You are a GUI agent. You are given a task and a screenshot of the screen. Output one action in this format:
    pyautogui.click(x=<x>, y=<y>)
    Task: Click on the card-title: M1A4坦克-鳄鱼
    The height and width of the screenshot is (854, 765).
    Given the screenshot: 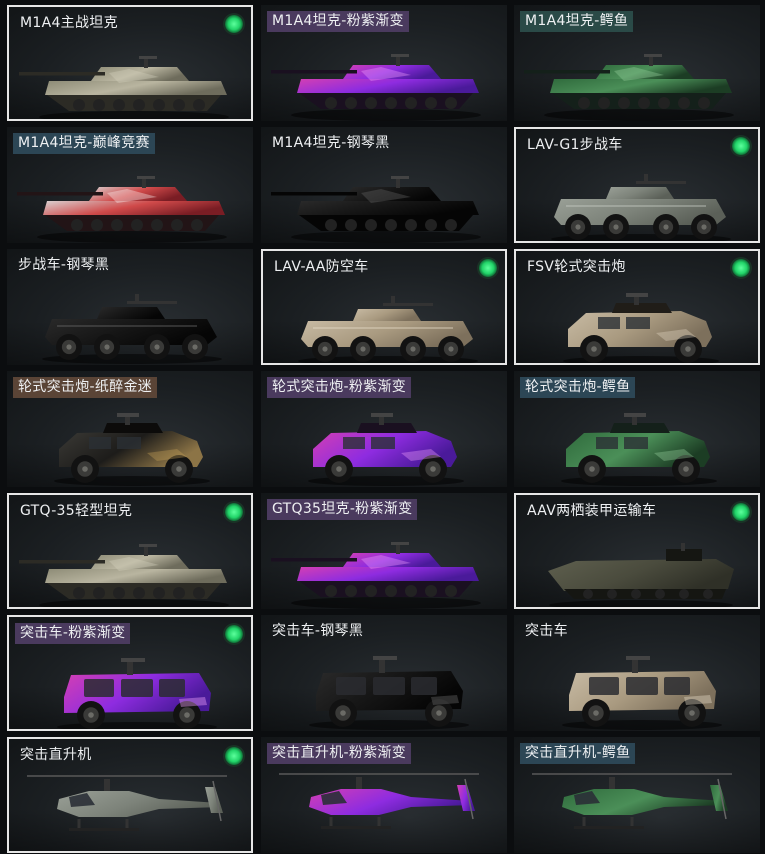 What is the action you would take?
    pyautogui.click(x=577, y=21)
    